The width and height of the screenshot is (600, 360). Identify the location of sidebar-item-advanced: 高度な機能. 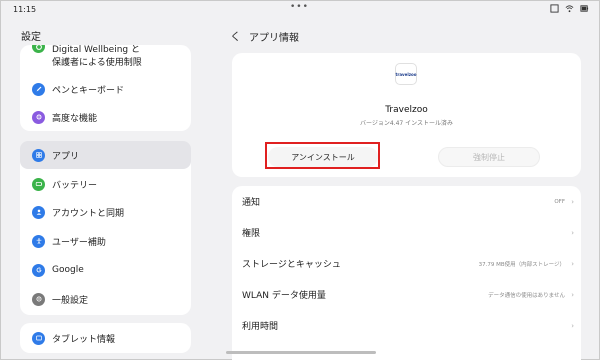
(105, 117).